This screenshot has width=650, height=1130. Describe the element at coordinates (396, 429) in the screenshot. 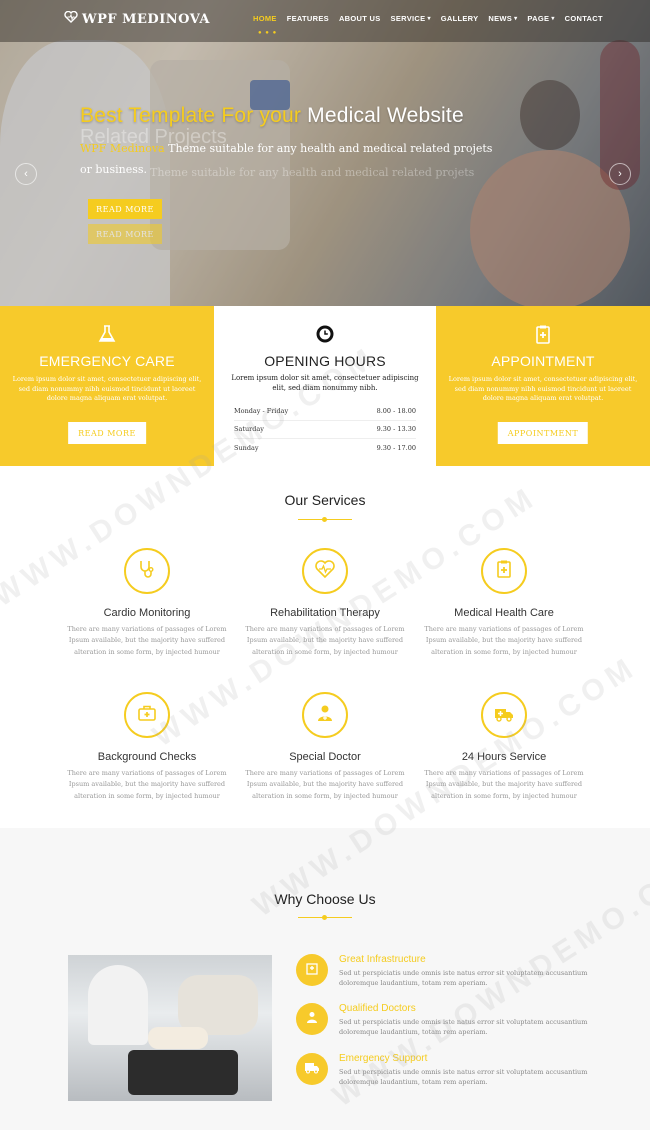

I see `hours-time: 9.30 - 13.30` at that location.